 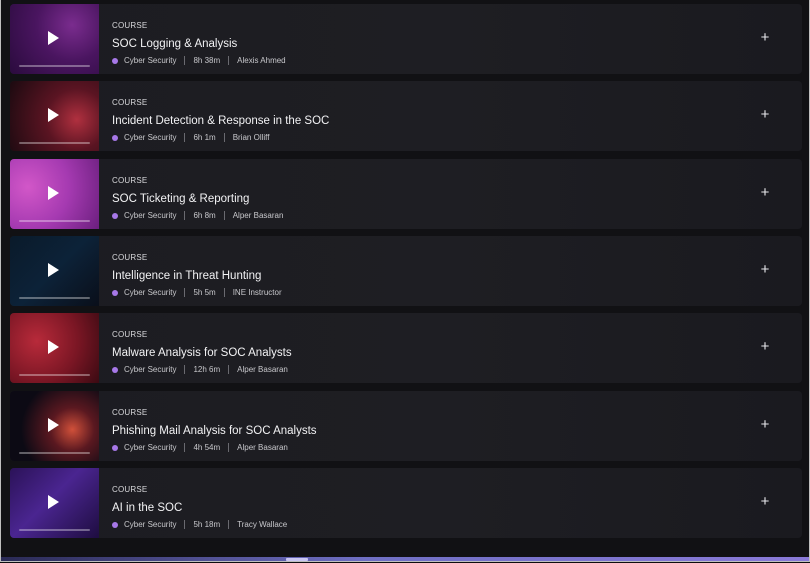 What do you see at coordinates (204, 137) in the screenshot?
I see `course-duration: 6h 1m` at bounding box center [204, 137].